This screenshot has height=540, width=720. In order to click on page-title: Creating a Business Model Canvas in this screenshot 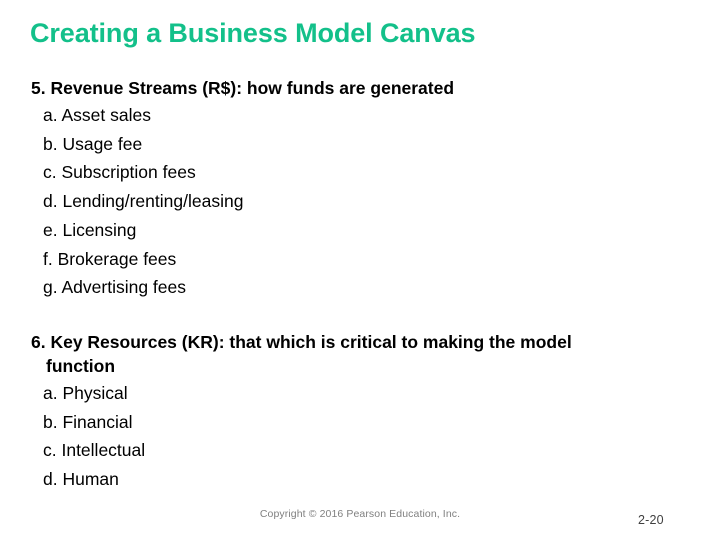, I will do `click(253, 33)`.